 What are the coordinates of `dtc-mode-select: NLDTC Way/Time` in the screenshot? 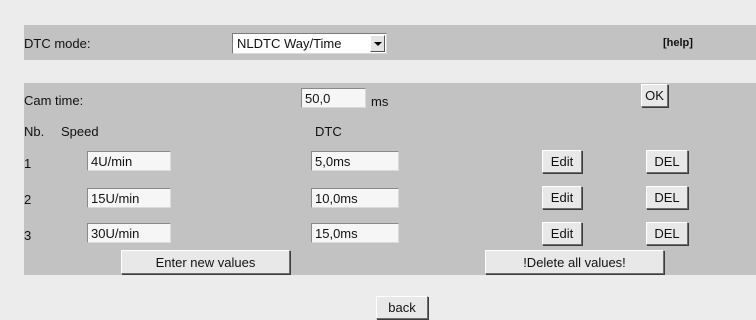 It's located at (309, 43).